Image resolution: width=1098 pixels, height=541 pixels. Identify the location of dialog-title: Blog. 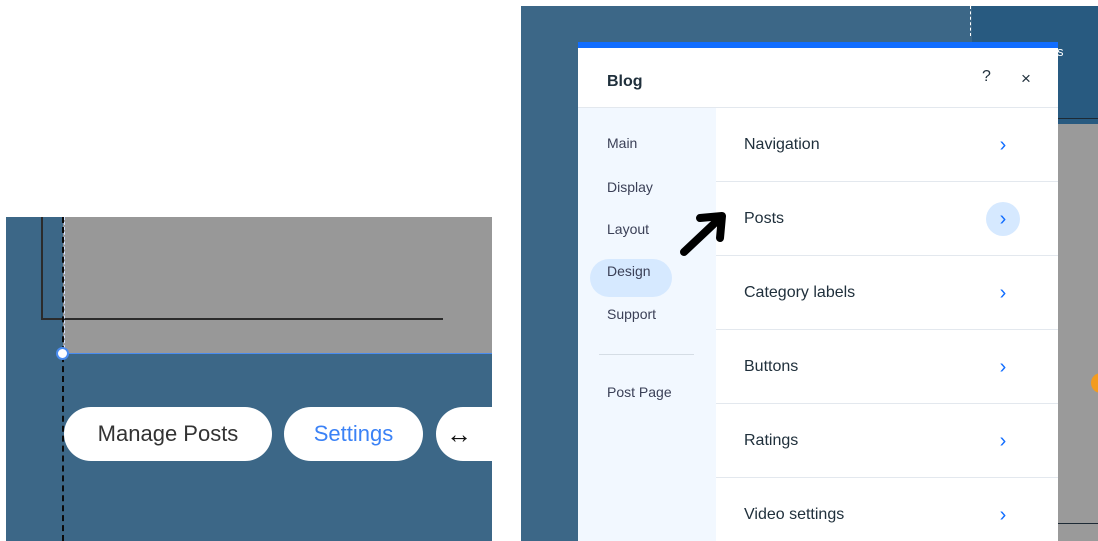
(625, 81).